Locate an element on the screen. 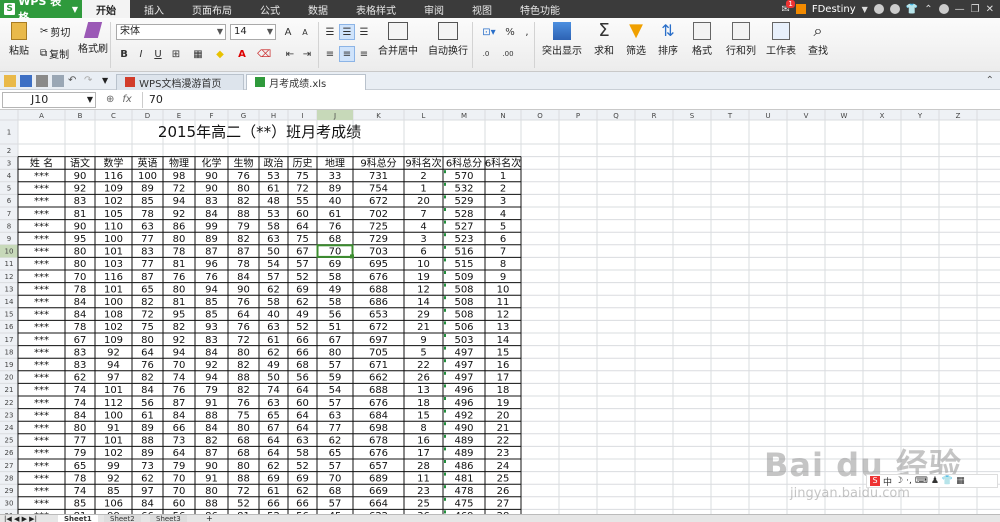 Image resolution: width=1000 pixels, height=522 pixels. fill-handle is located at coordinates (352, 256).